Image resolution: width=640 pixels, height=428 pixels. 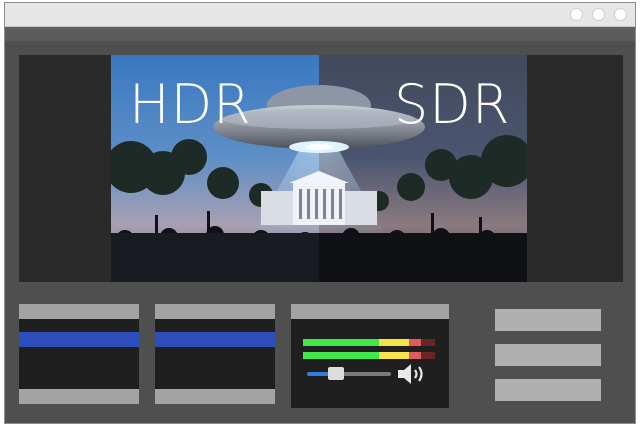 What do you see at coordinates (452, 104) in the screenshot?
I see `sdr-label: SDR` at bounding box center [452, 104].